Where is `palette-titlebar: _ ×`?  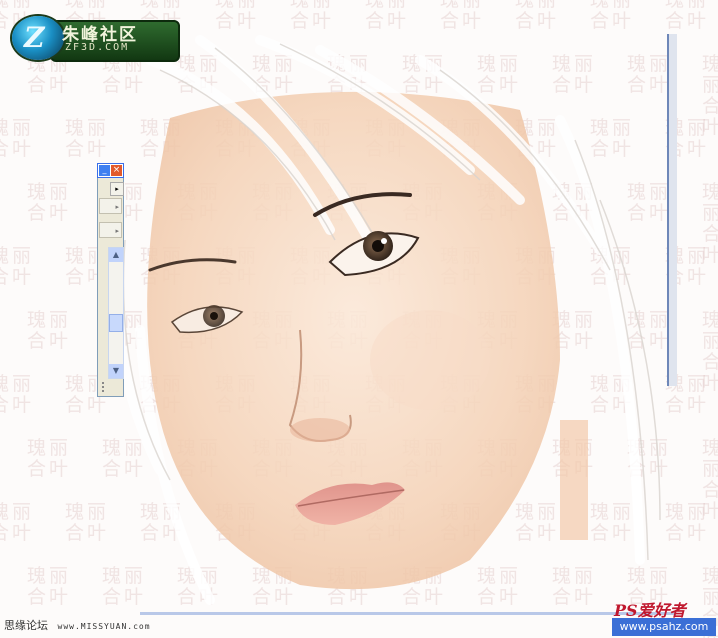 palette-titlebar: _ × is located at coordinates (110, 170).